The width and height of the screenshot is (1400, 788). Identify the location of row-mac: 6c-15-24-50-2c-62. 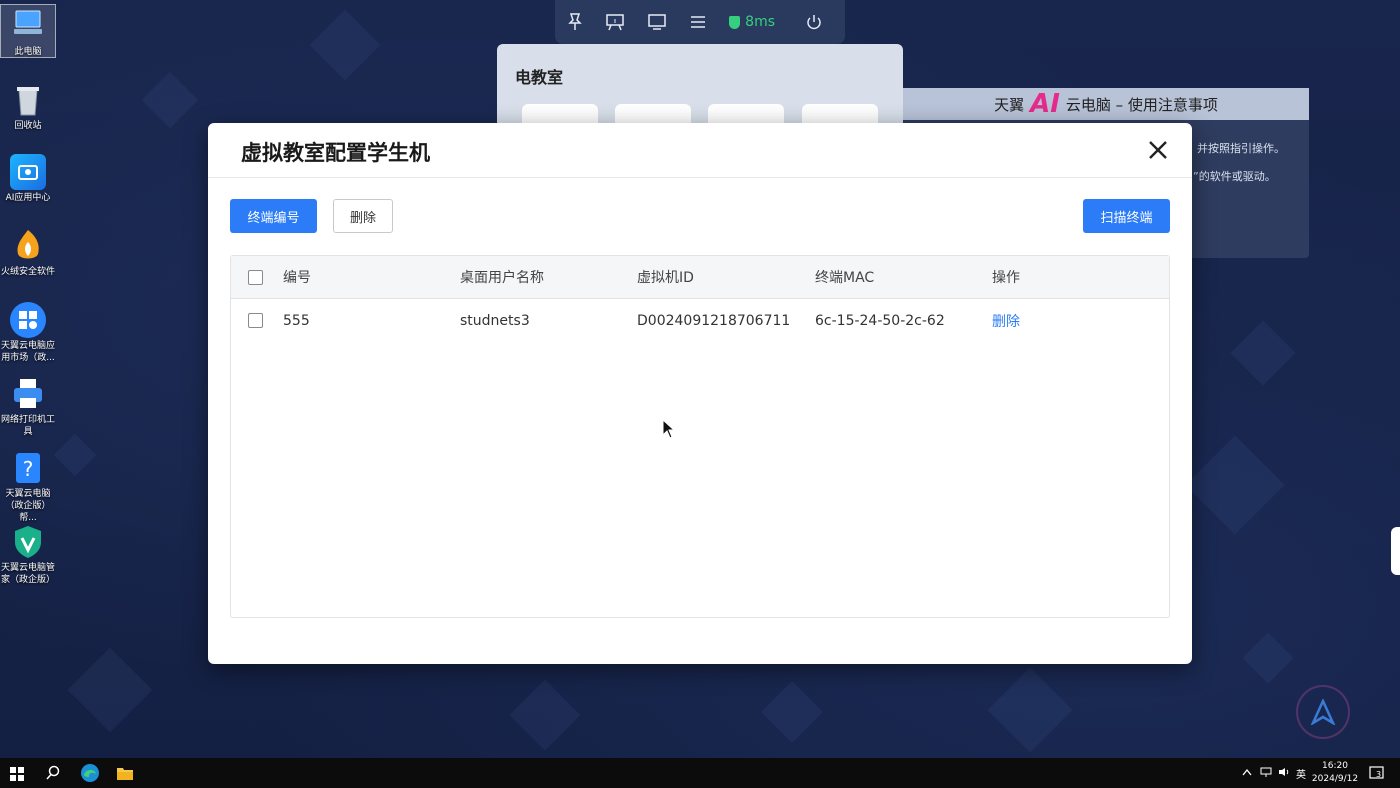
(880, 321).